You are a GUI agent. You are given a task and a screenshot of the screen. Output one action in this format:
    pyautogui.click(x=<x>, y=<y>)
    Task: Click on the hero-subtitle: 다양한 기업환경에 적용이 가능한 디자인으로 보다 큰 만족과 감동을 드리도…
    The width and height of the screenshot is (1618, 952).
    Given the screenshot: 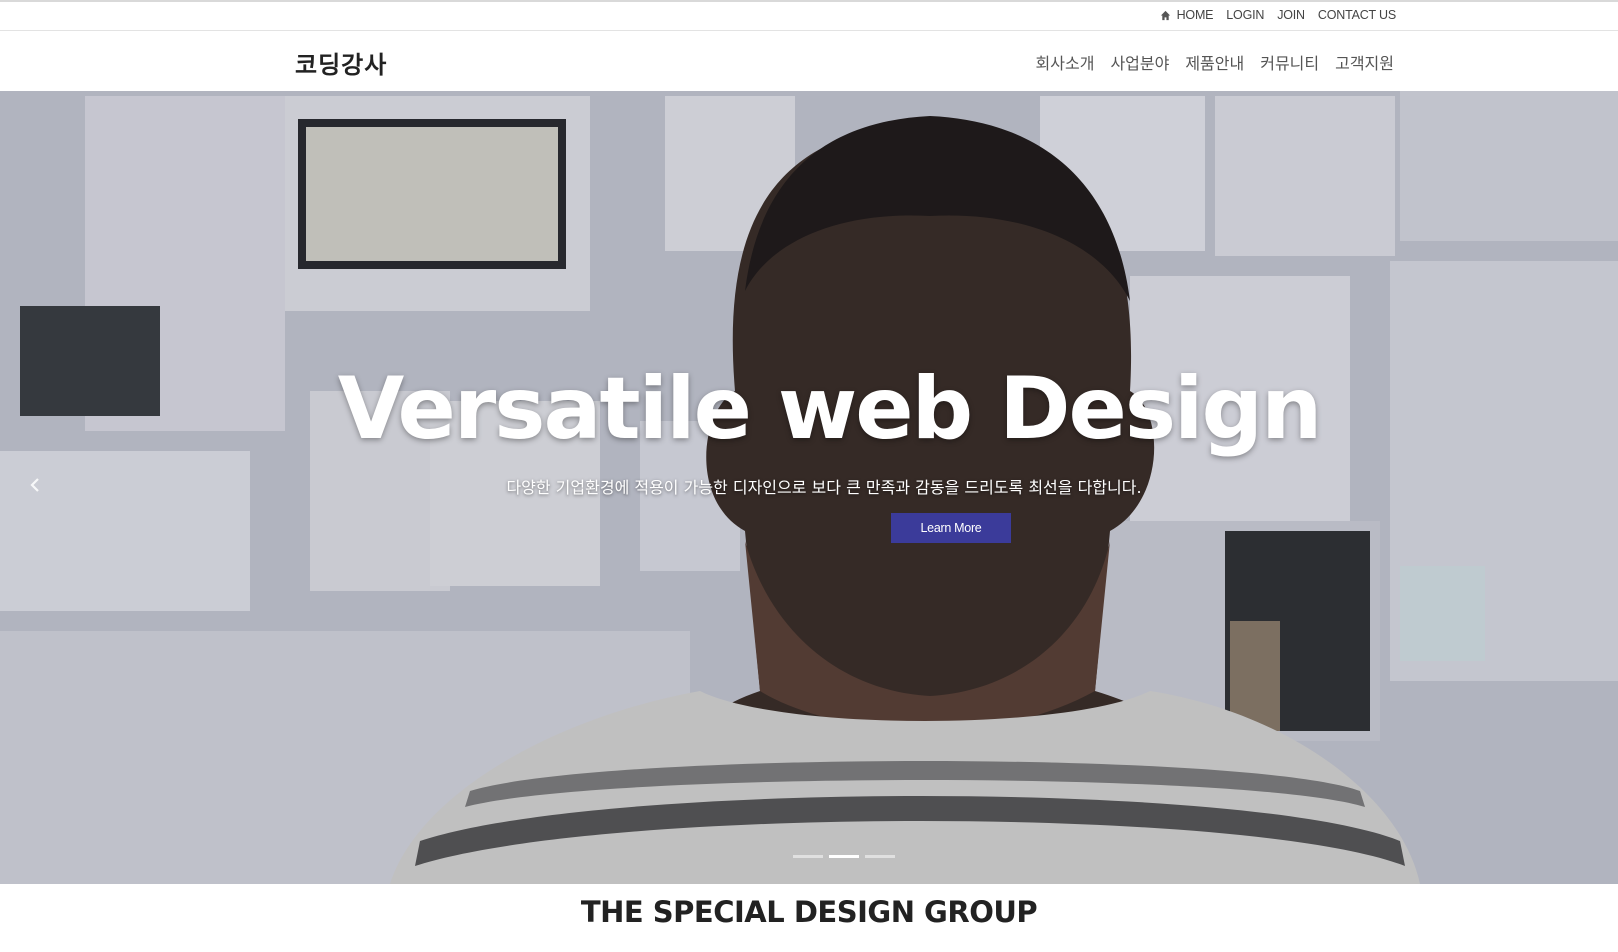 What is the action you would take?
    pyautogui.click(x=824, y=487)
    